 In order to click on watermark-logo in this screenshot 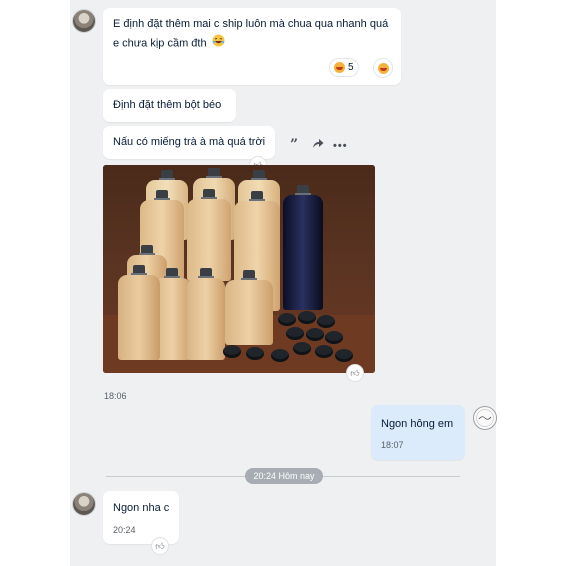, I will do `click(485, 418)`.